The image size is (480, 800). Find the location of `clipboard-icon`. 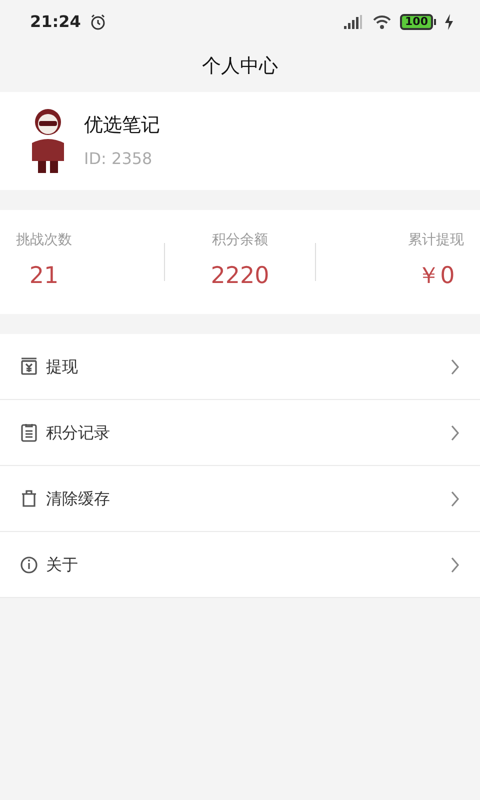

clipboard-icon is located at coordinates (29, 432).